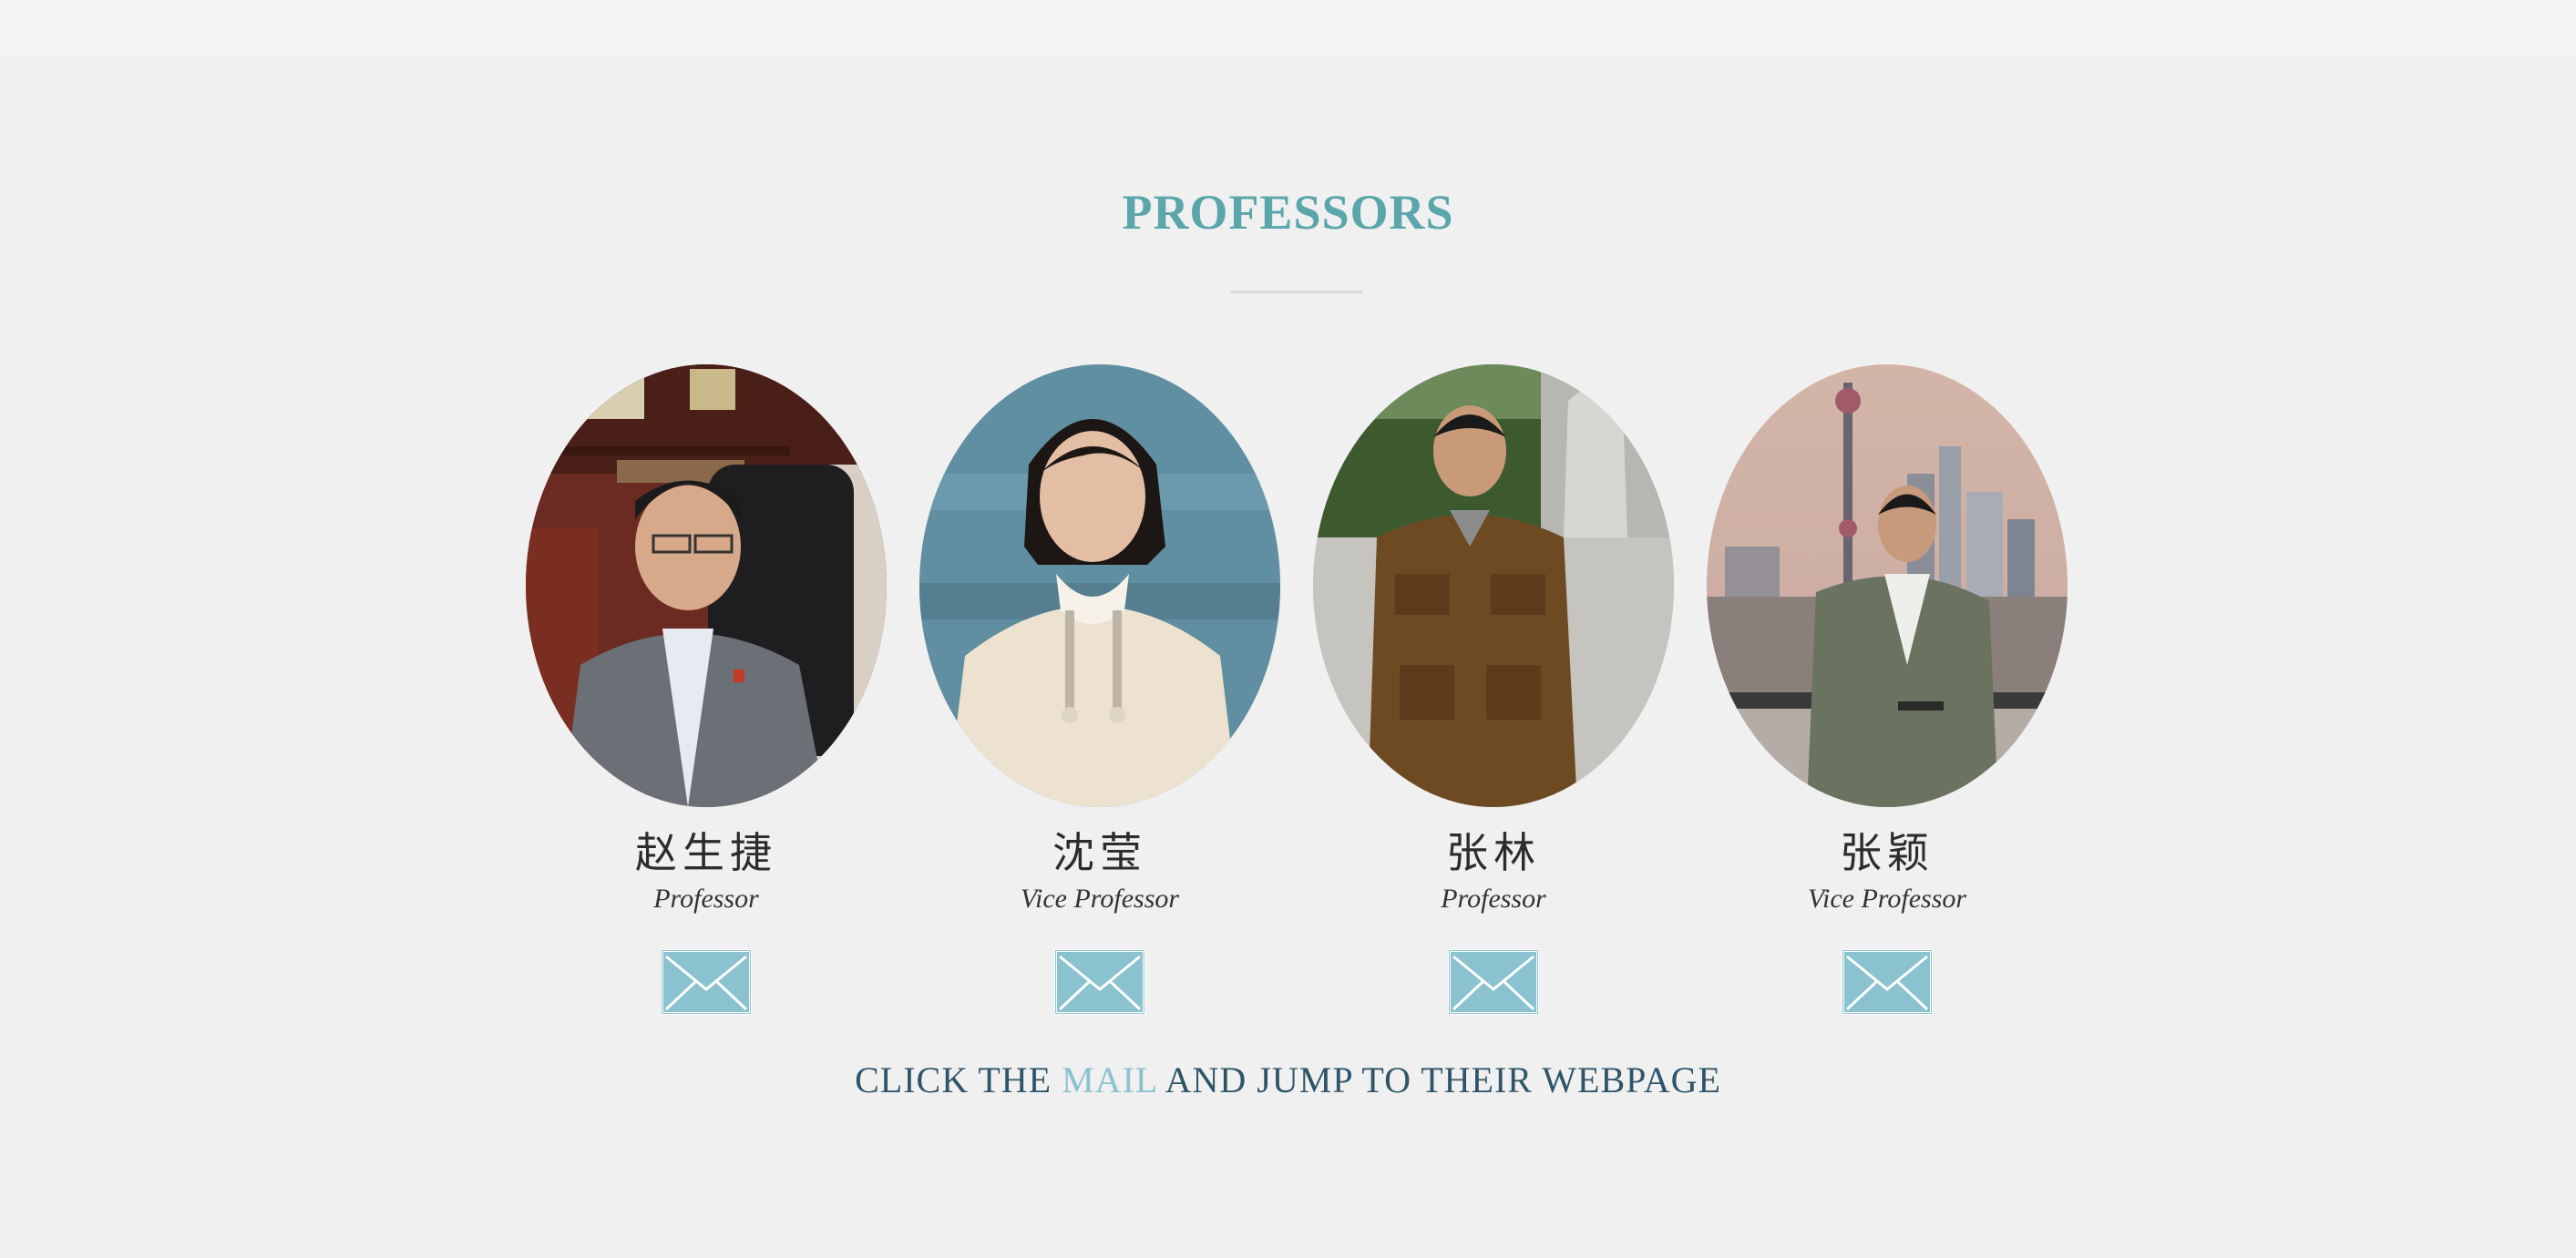 Image resolution: width=2576 pixels, height=1258 pixels. I want to click on footer-mail-highlight: MAIL, so click(1109, 1079).